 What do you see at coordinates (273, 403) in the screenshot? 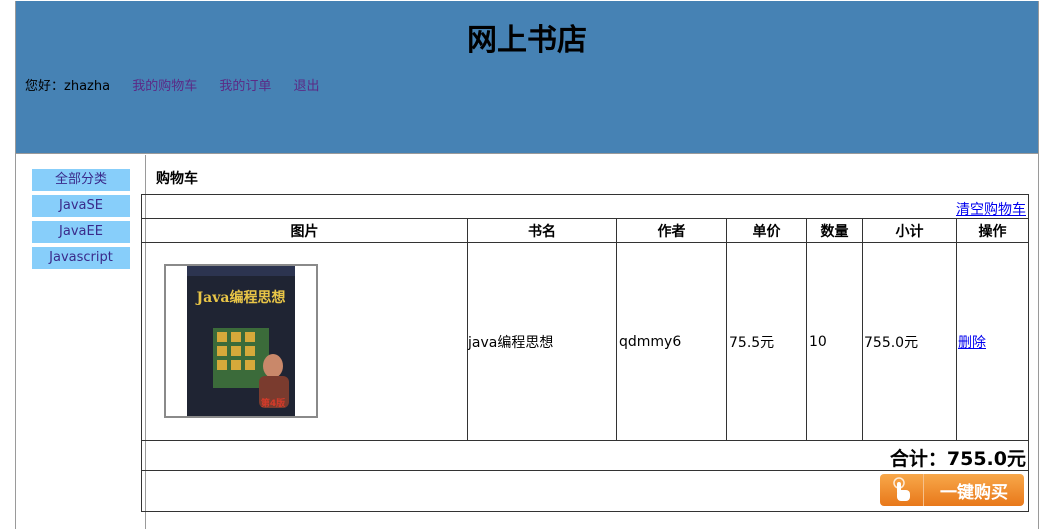
I see `cover-edition: 第4版` at bounding box center [273, 403].